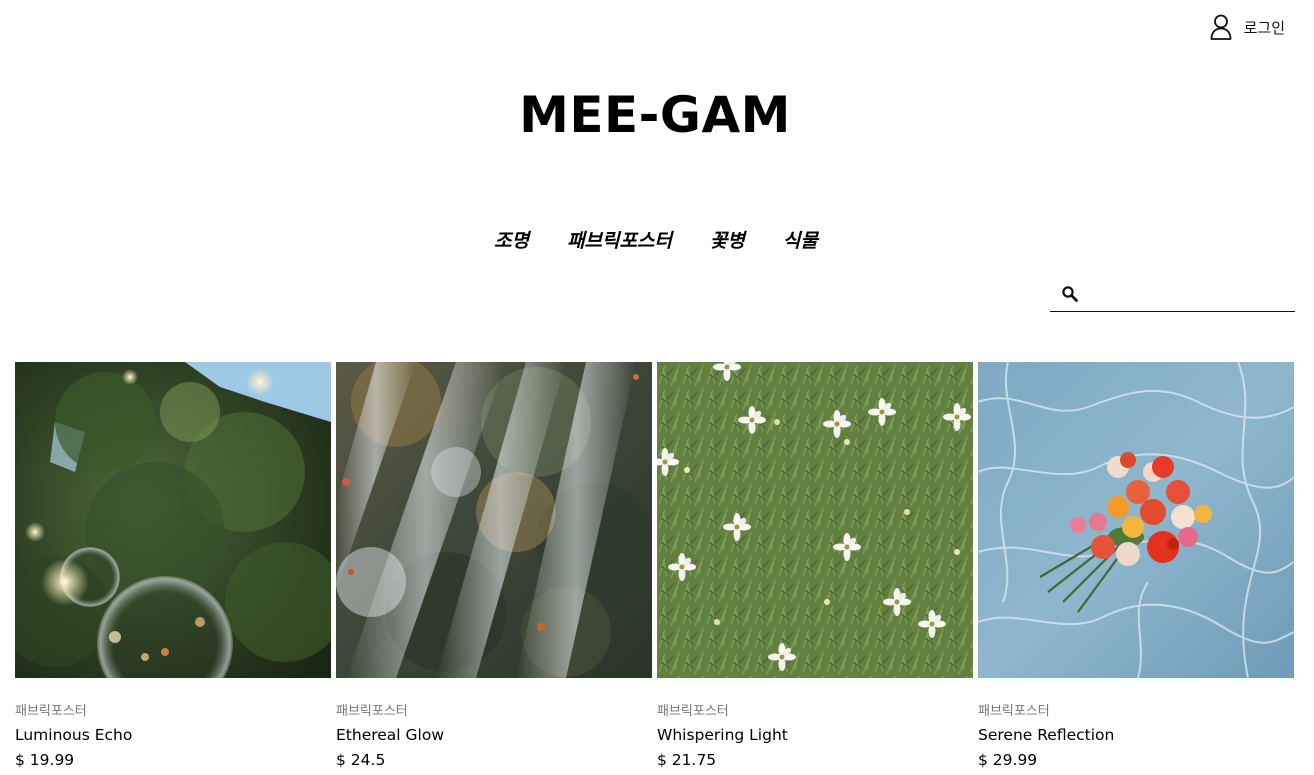 The height and width of the screenshot is (775, 1314). Describe the element at coordinates (173, 735) in the screenshot. I see `product-name: Luminous Echo` at that location.